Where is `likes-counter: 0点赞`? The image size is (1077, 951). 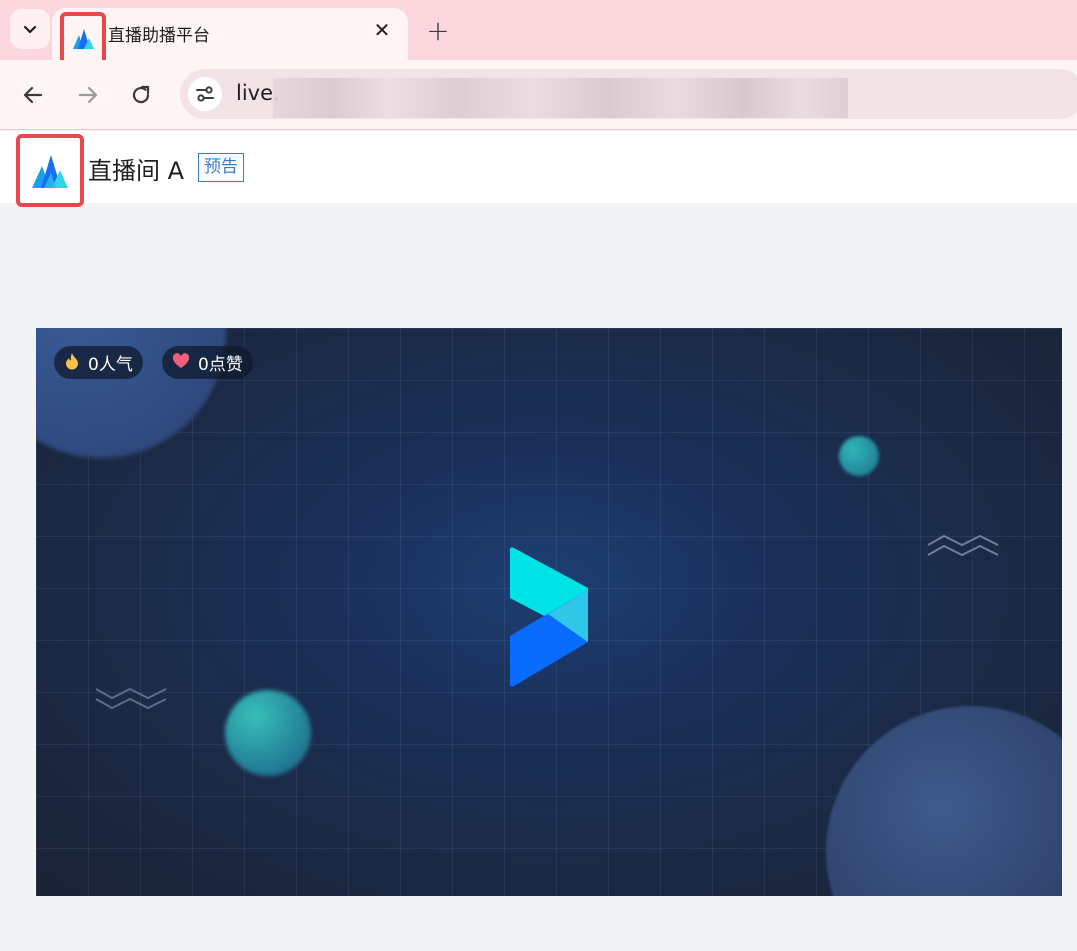
likes-counter: 0点赞 is located at coordinates (207, 362).